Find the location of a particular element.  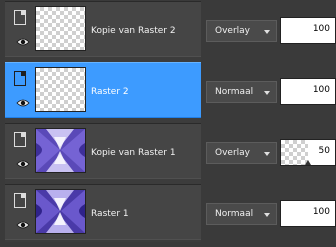

layer-row: Raster 2 is located at coordinates (103, 90).